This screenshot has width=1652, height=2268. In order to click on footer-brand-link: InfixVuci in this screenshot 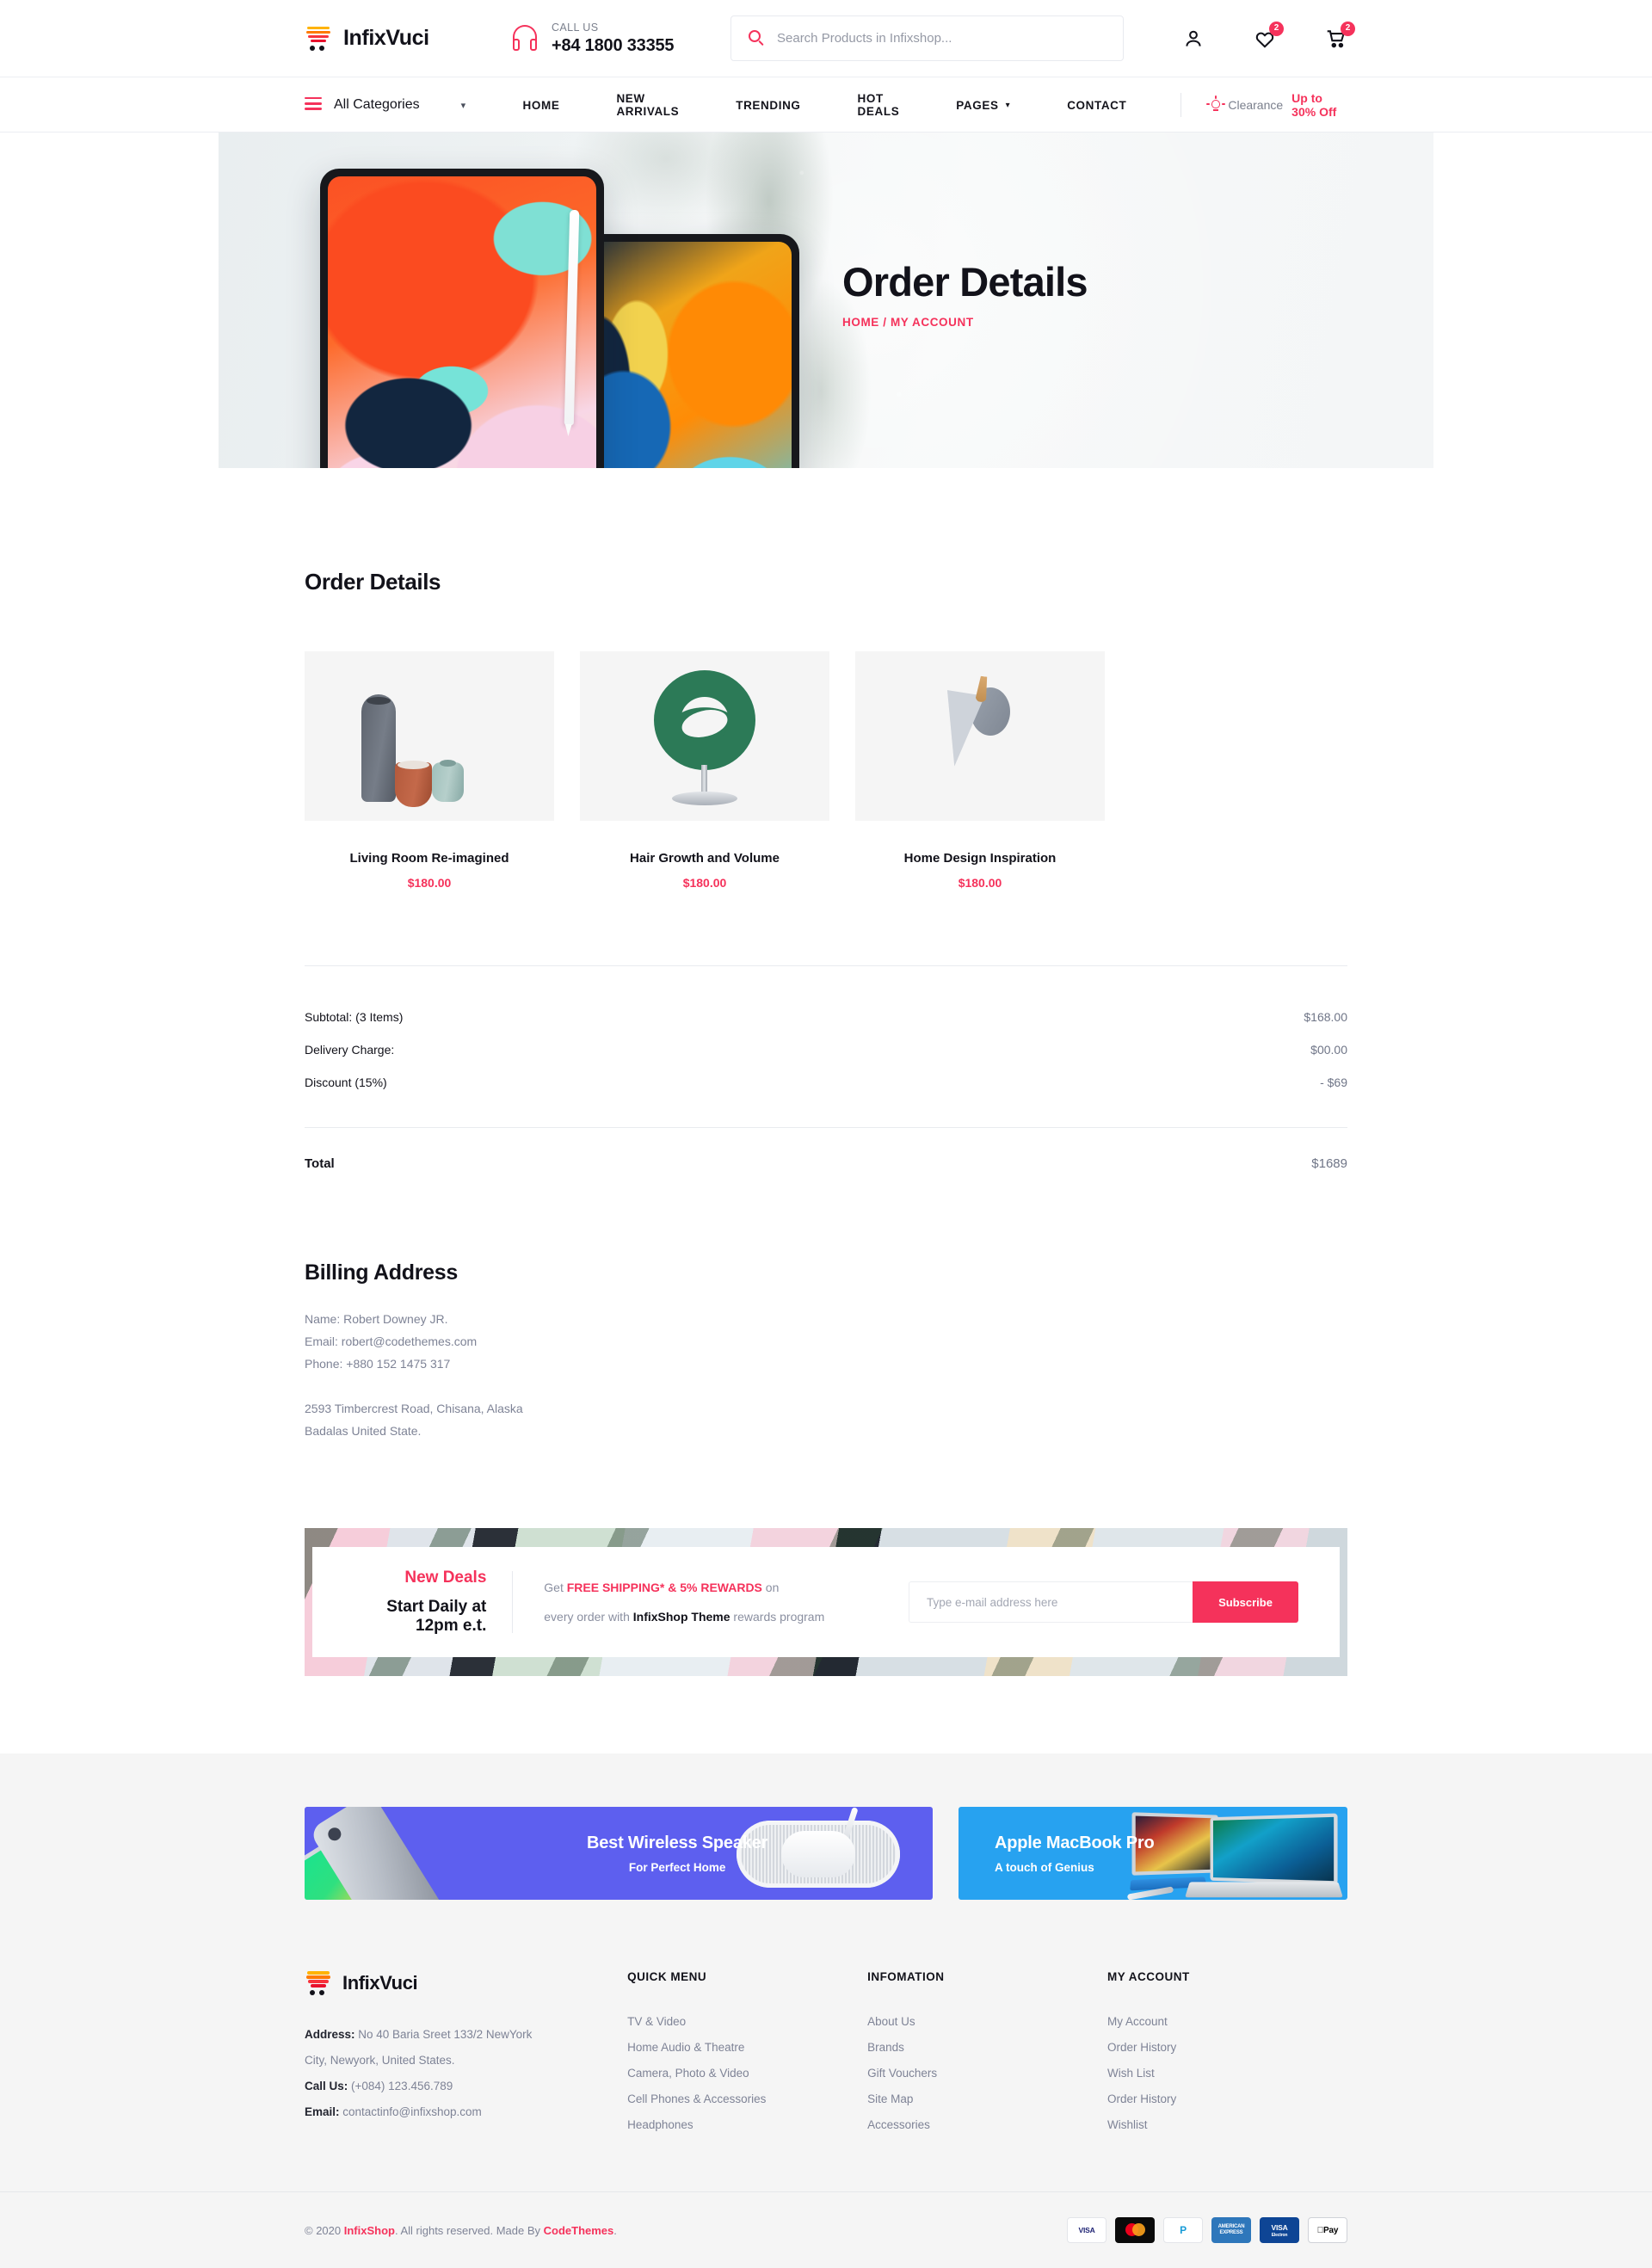, I will do `click(466, 1983)`.